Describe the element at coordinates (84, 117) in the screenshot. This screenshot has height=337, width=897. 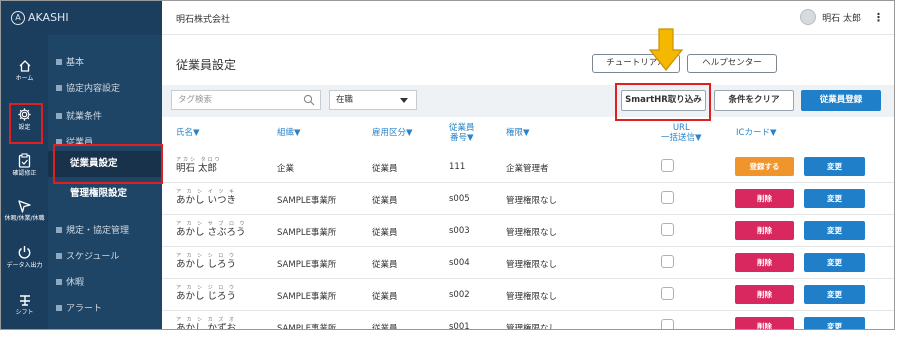
I see `sidebar-item-label: 就業条件` at that location.